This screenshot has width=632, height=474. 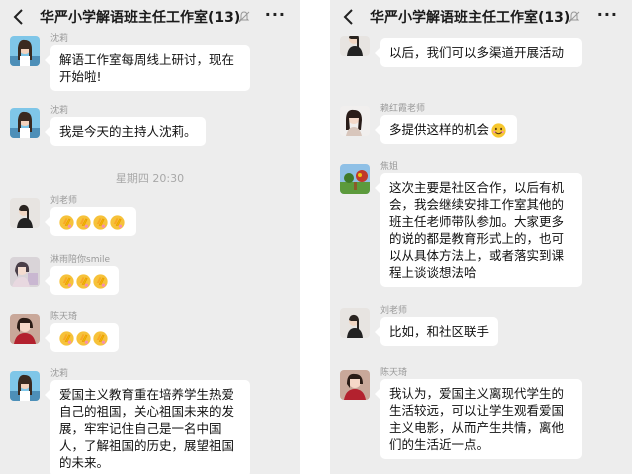 What do you see at coordinates (125, 131) in the screenshot?
I see `message-bubble: 我是今天的主持人沈莉。` at bounding box center [125, 131].